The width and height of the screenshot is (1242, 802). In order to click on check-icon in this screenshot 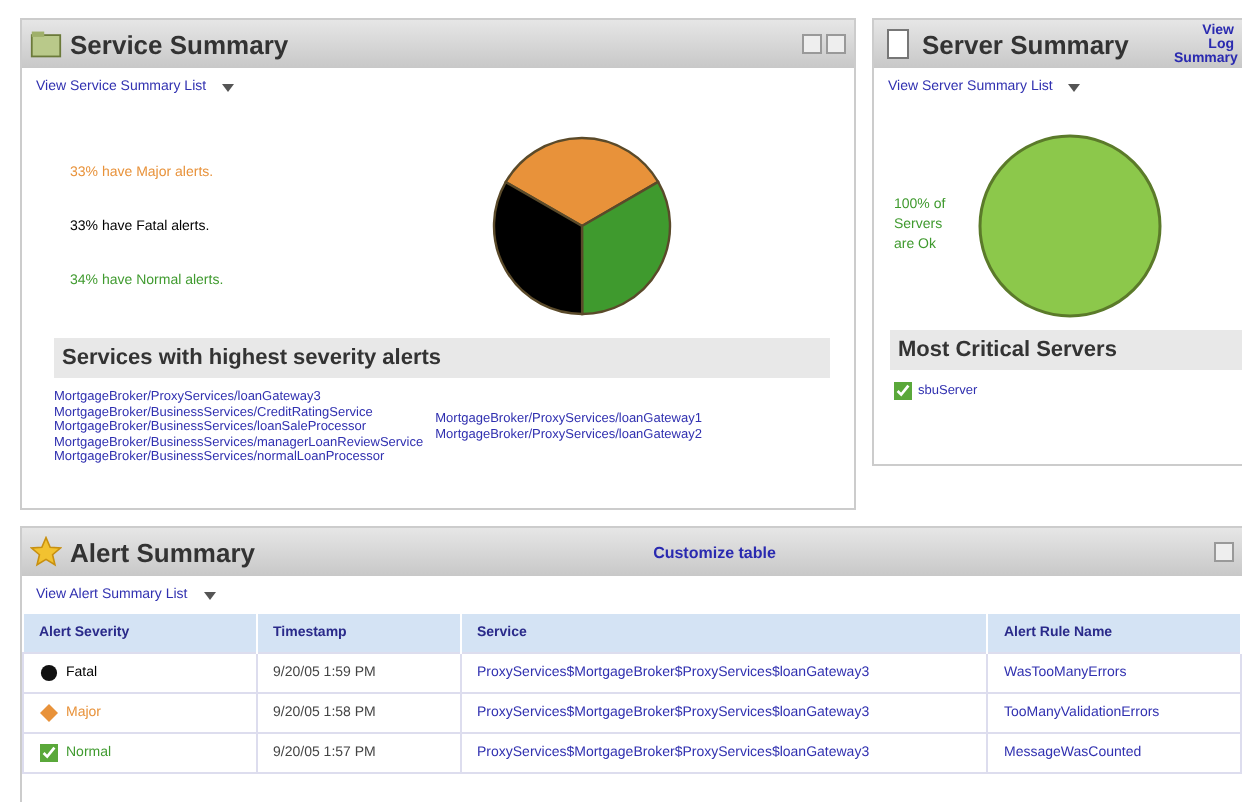, I will do `click(903, 391)`.